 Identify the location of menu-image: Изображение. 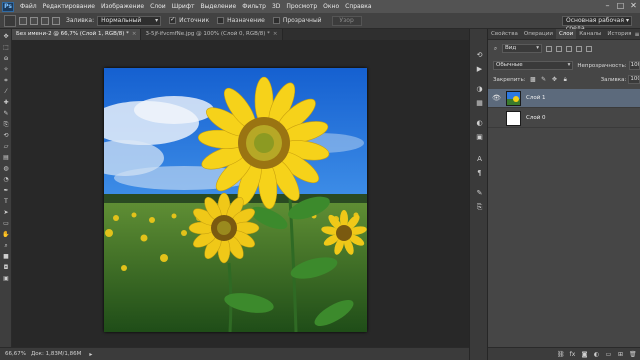
(122, 6).